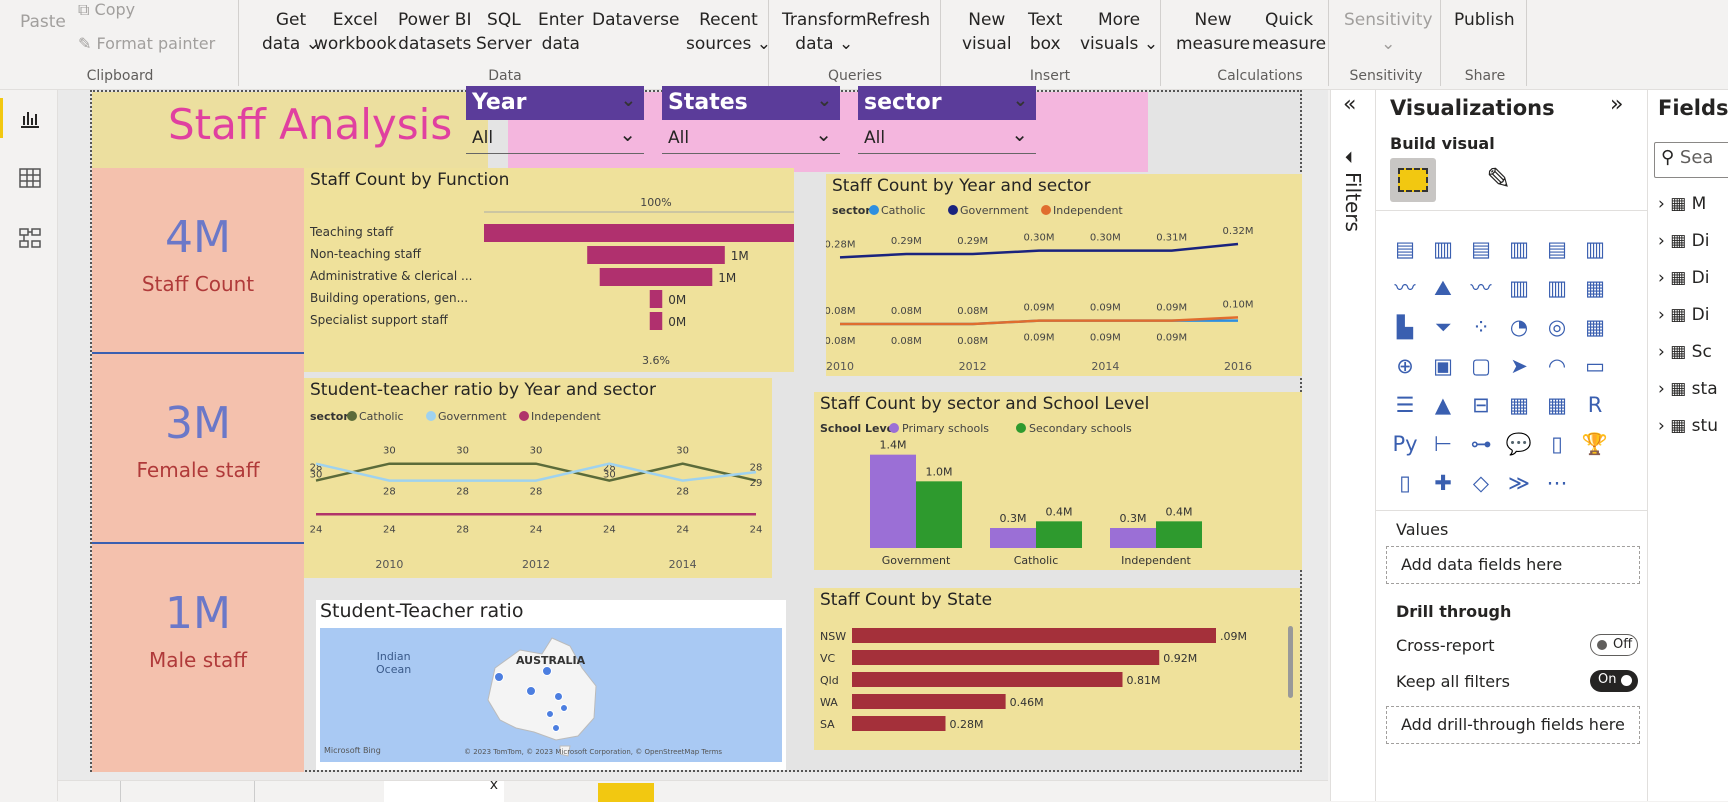  Describe the element at coordinates (30, 178) in the screenshot. I see `table-view-icon` at that location.